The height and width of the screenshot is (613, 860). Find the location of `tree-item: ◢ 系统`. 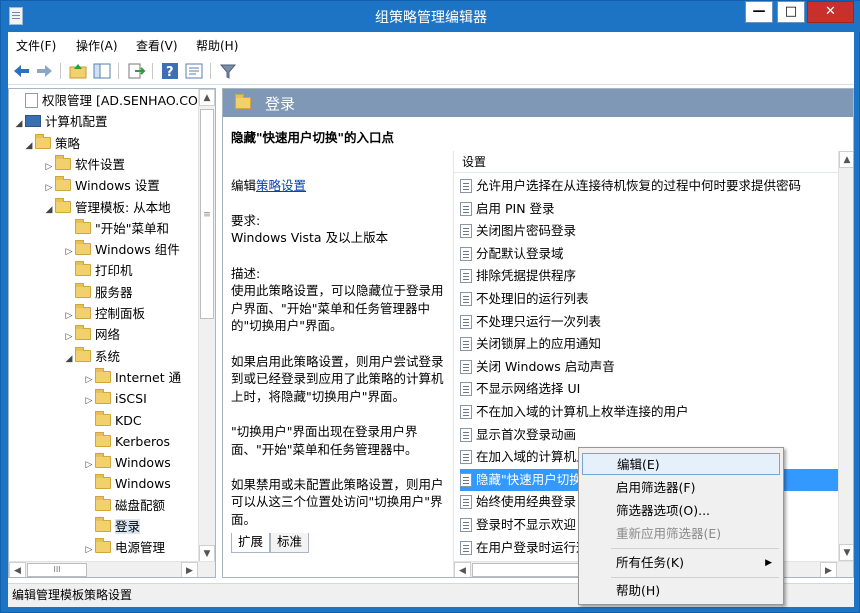

tree-item: ◢ 系统 is located at coordinates (92, 357).